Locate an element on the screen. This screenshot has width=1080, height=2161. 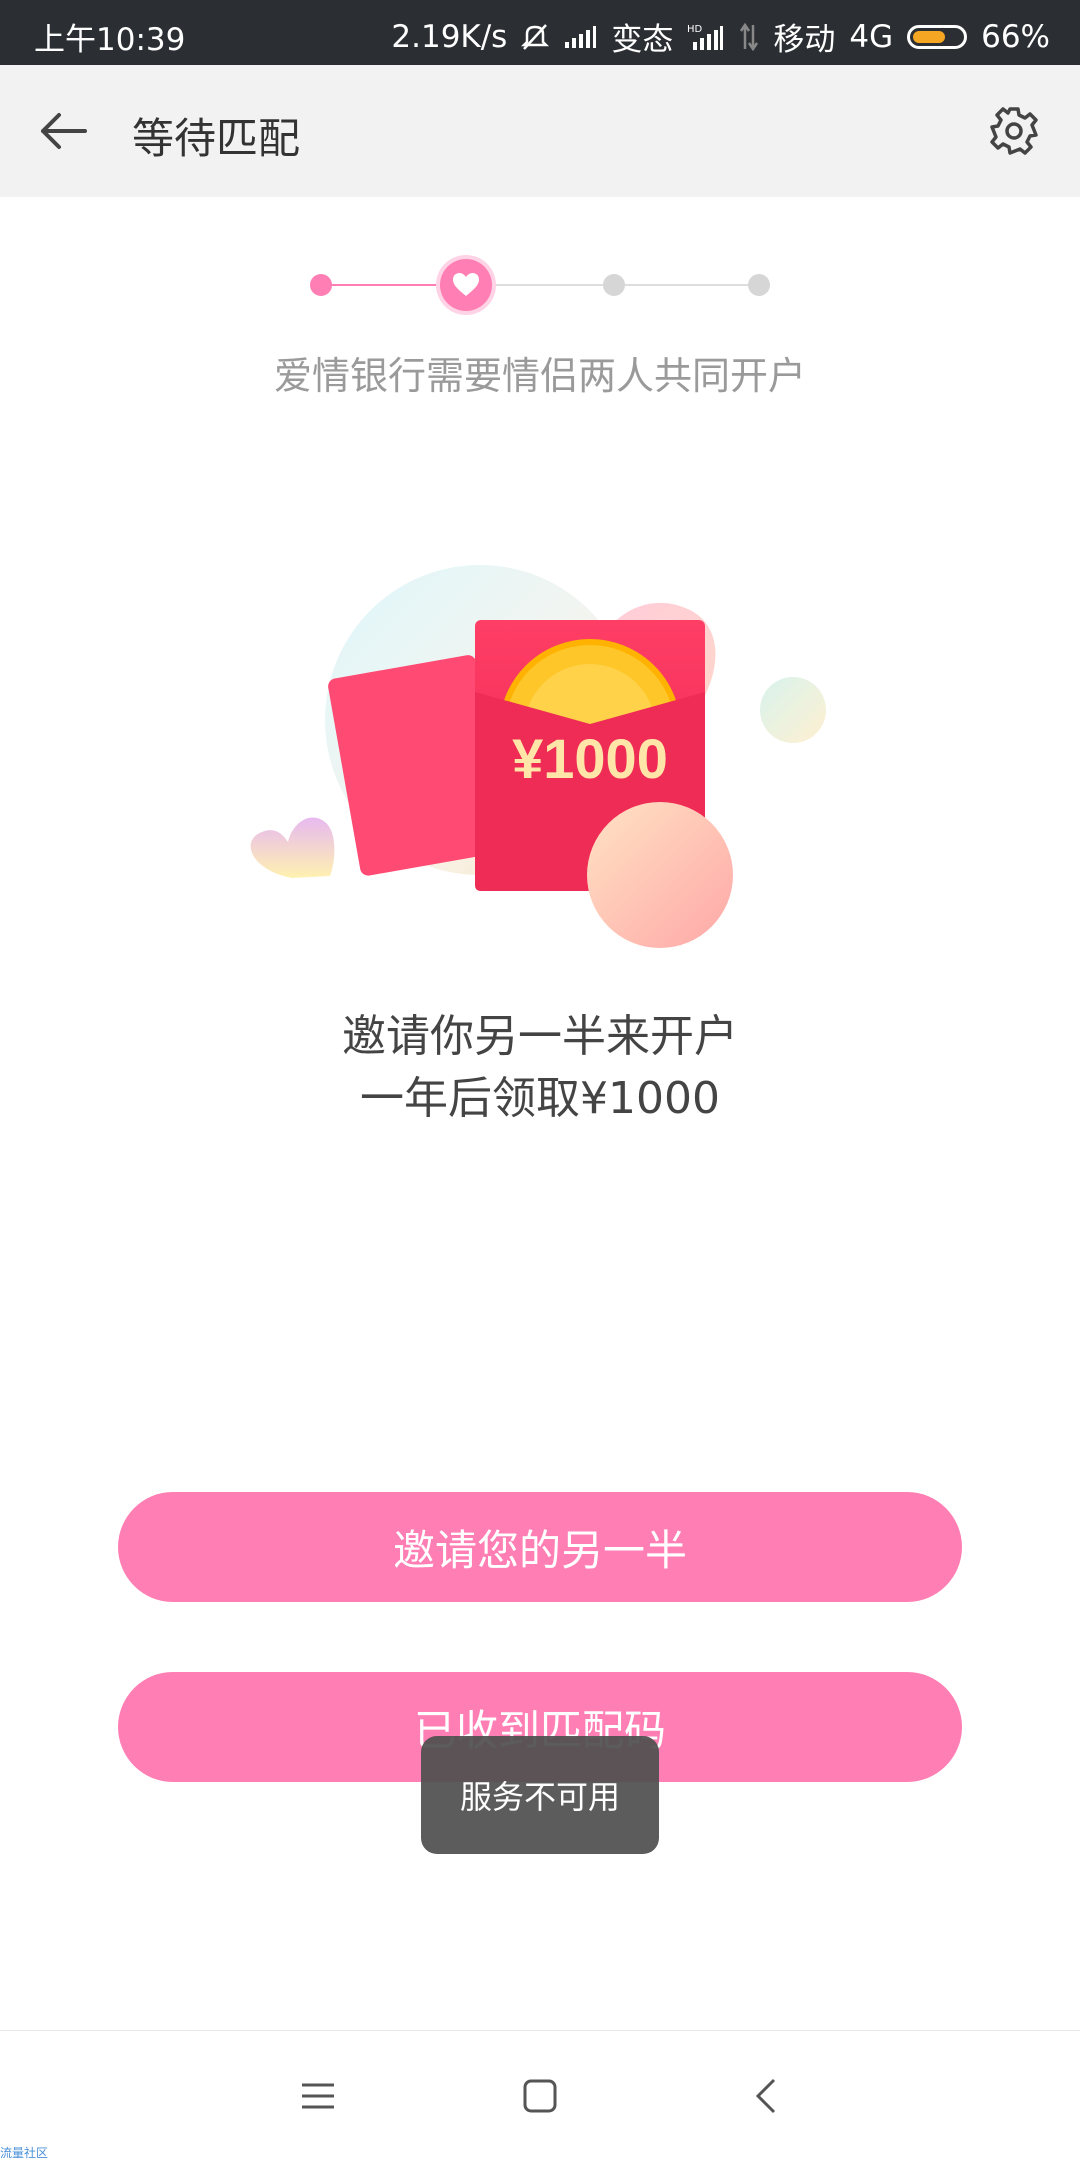
battery-fill is located at coordinates (929, 36).